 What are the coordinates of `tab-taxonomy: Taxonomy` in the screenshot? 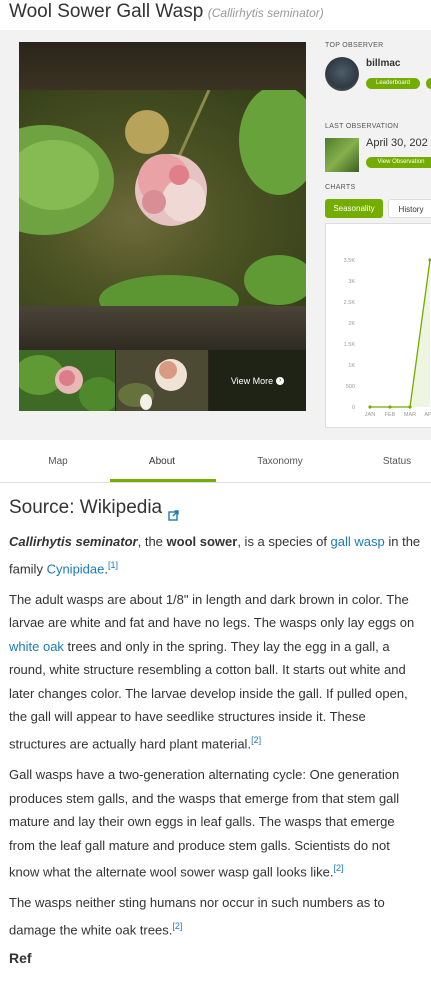 It's located at (280, 461).